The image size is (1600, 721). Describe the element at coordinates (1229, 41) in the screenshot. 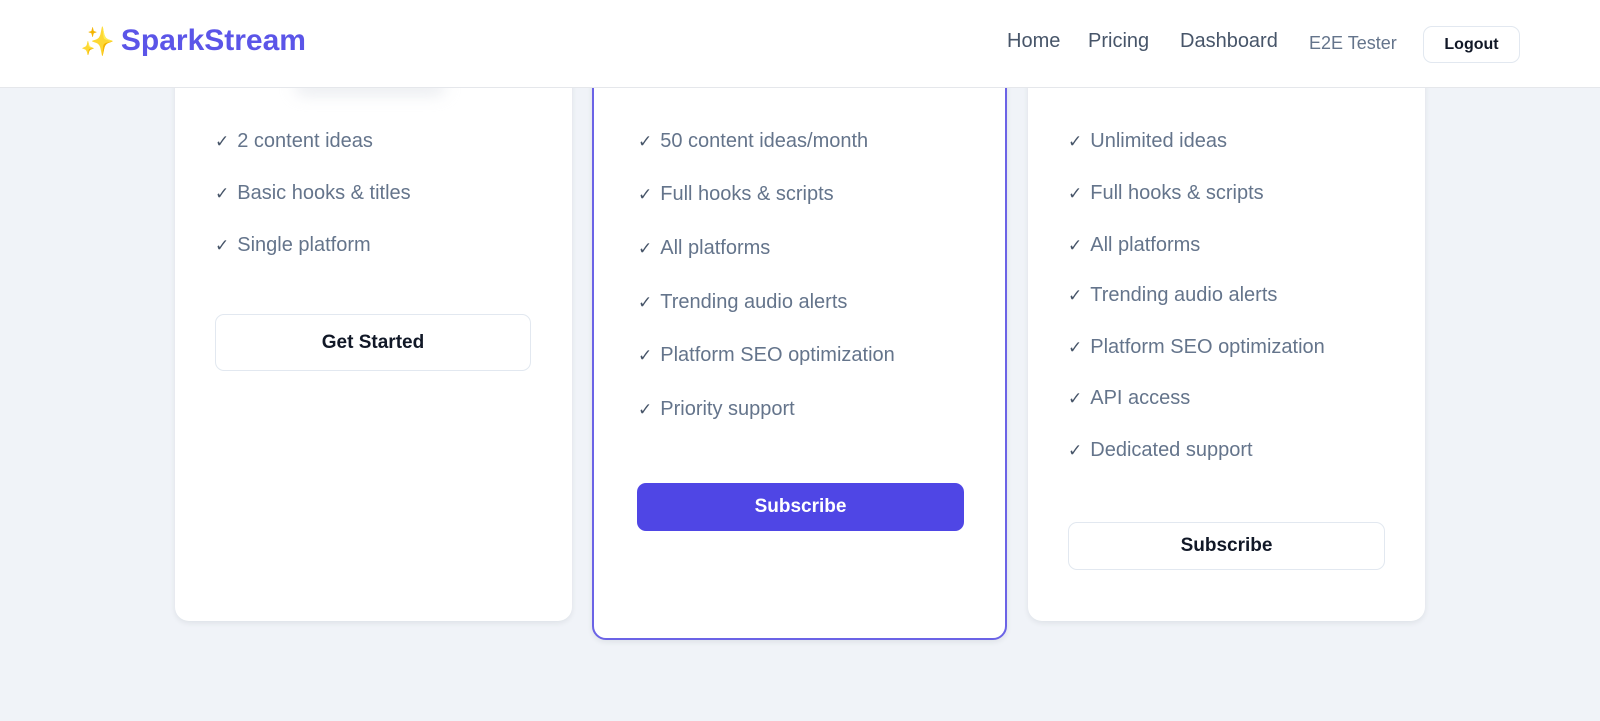

I see `nav-link-dashboard: Dashboard` at that location.